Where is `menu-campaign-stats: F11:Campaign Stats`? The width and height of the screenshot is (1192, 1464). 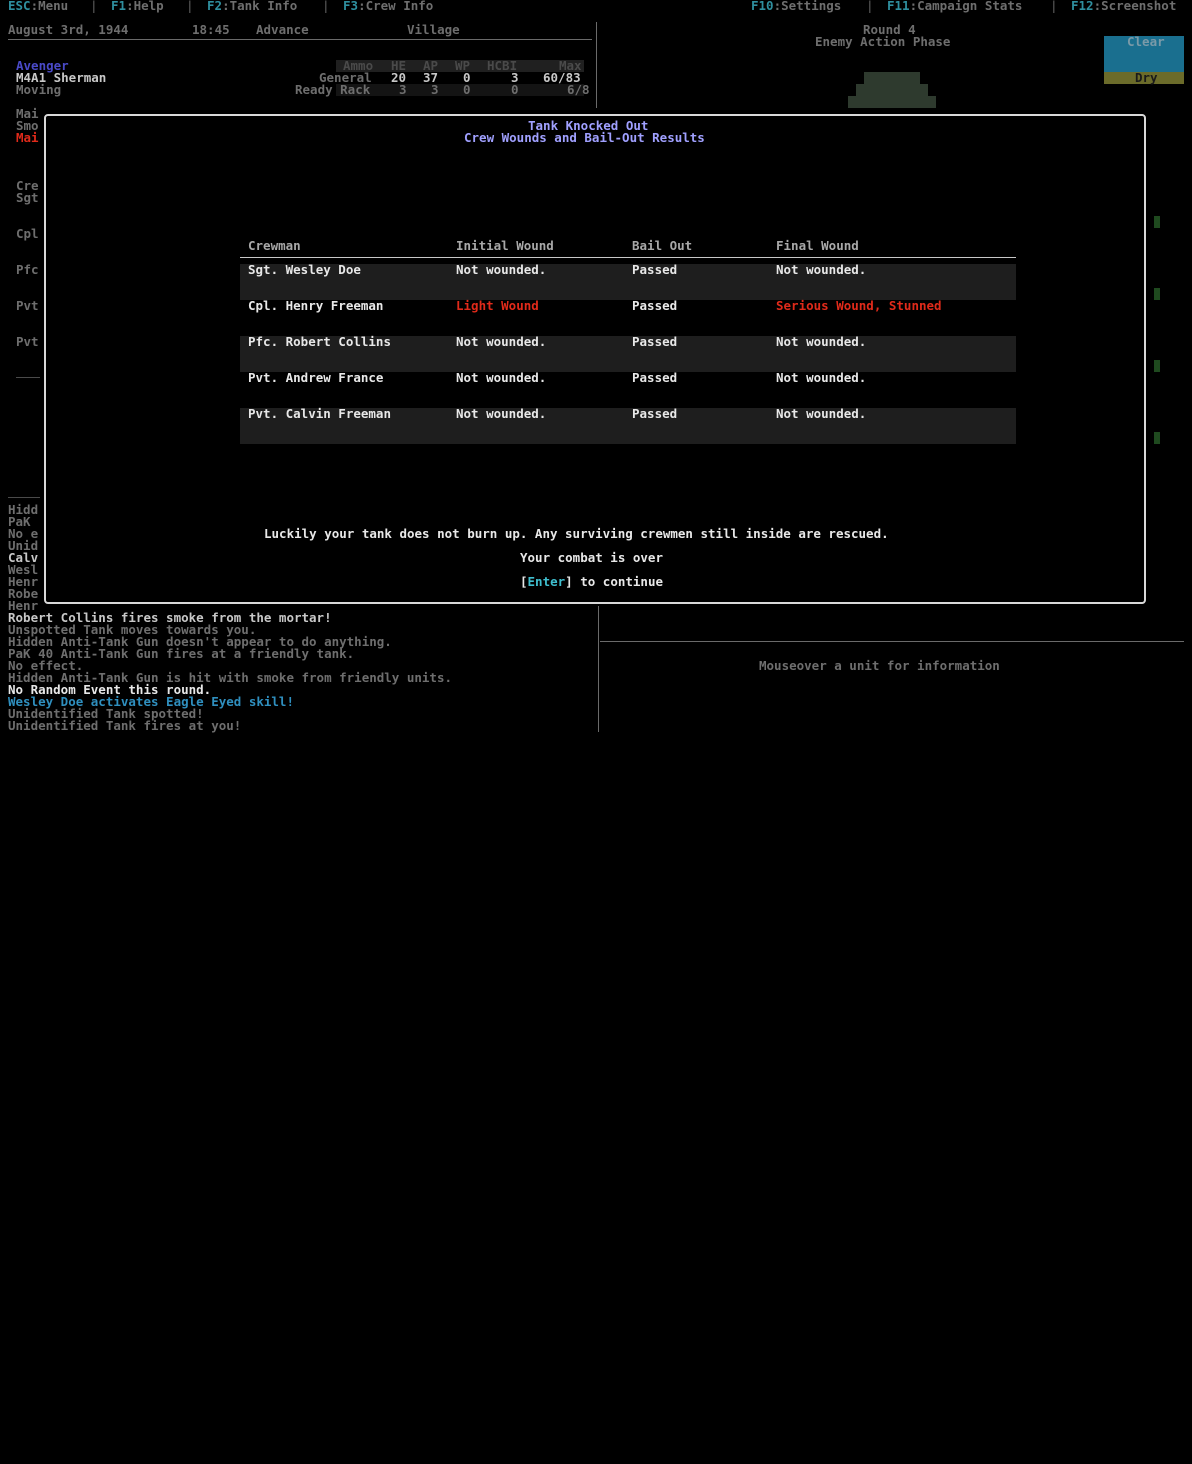 menu-campaign-stats: F11:Campaign Stats is located at coordinates (954, 6).